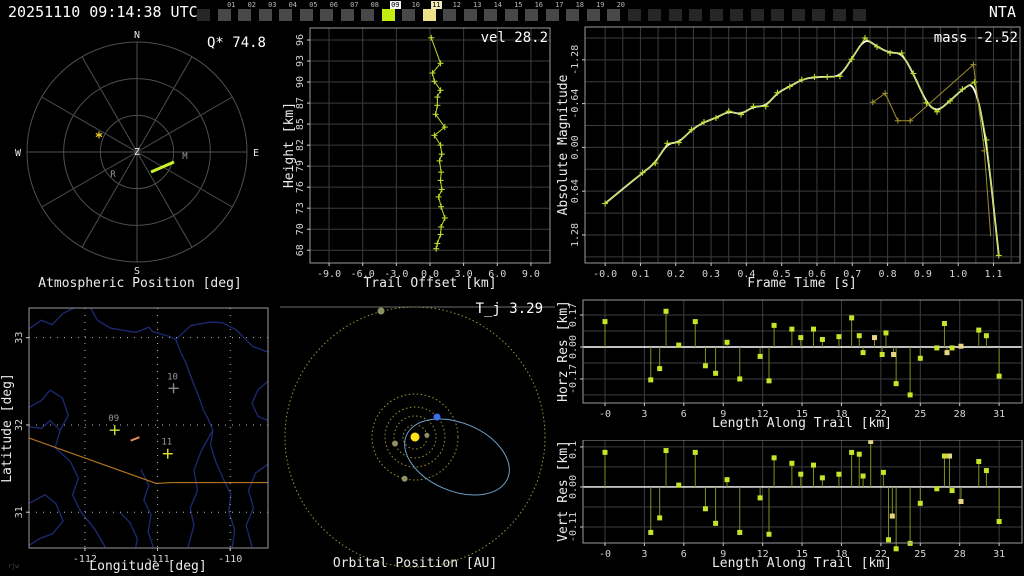 The height and width of the screenshot is (576, 1024). What do you see at coordinates (575, 147) in the screenshot?
I see `y-tick-label: 0.00` at bounding box center [575, 147].